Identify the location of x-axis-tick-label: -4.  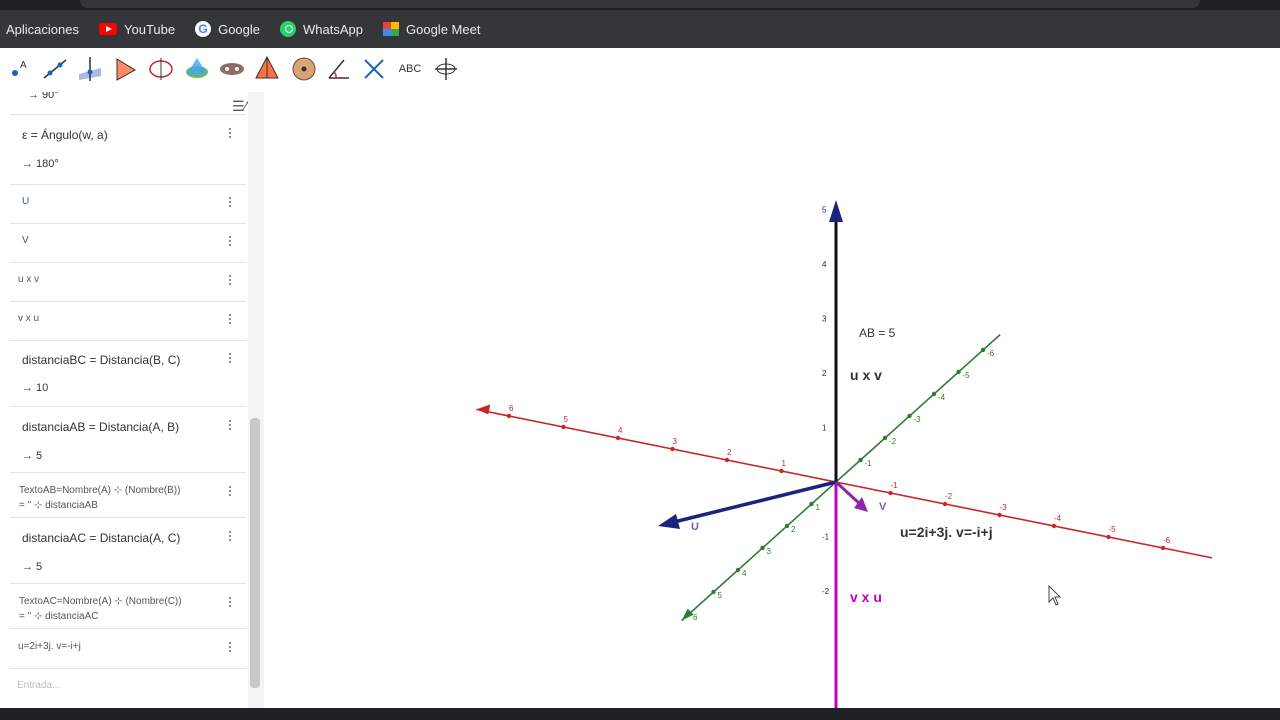
(1058, 518).